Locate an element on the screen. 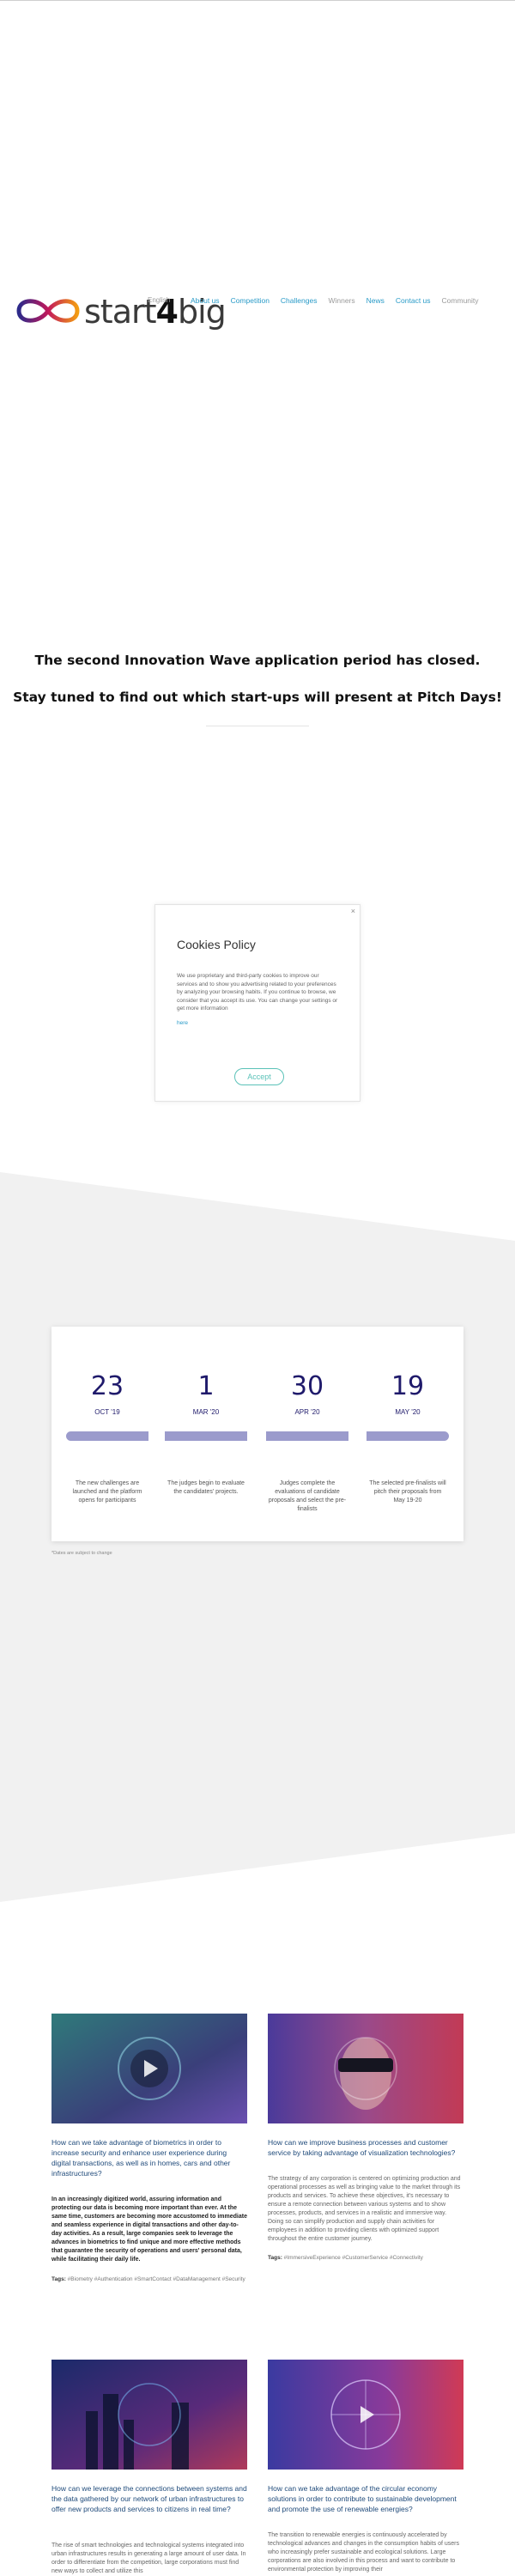 This screenshot has height=2576, width=515. nav-about-us: About us is located at coordinates (205, 301).